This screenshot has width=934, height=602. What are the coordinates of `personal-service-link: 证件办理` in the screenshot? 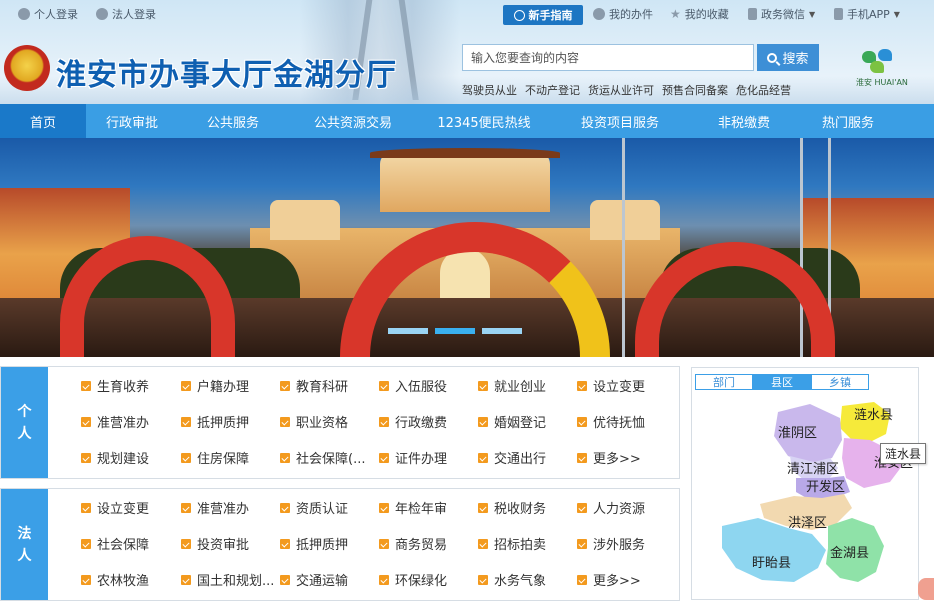 It's located at (413, 457).